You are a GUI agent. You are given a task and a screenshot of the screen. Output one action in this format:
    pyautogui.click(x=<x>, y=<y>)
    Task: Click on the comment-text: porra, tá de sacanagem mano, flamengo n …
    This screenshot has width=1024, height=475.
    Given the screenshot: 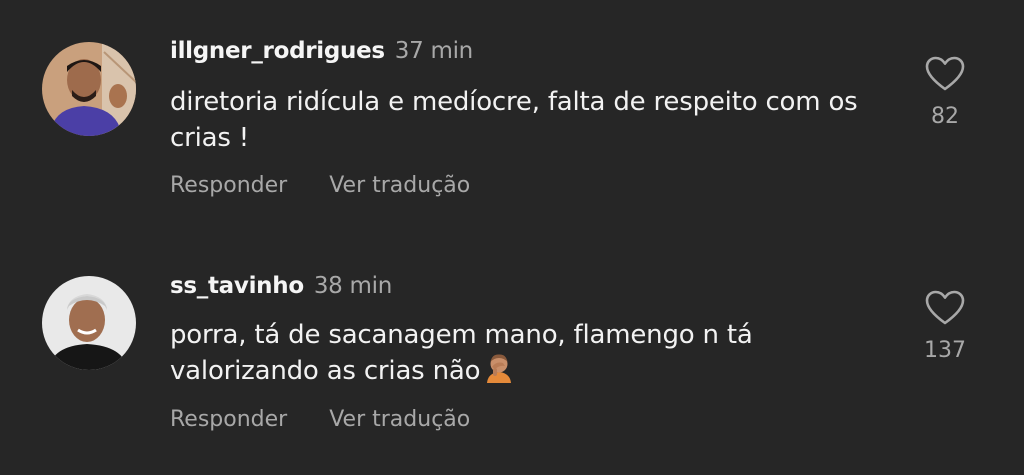 What is the action you would take?
    pyautogui.click(x=530, y=353)
    